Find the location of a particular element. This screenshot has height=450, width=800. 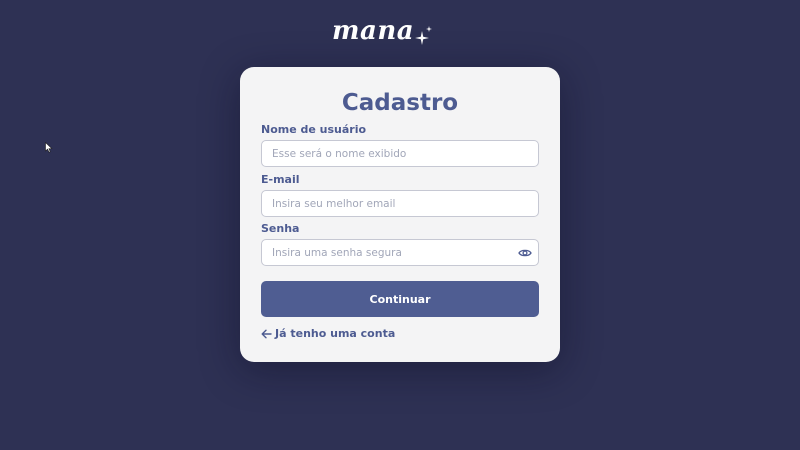

back-to-login-link: Já tenho uma conta is located at coordinates (328, 333).